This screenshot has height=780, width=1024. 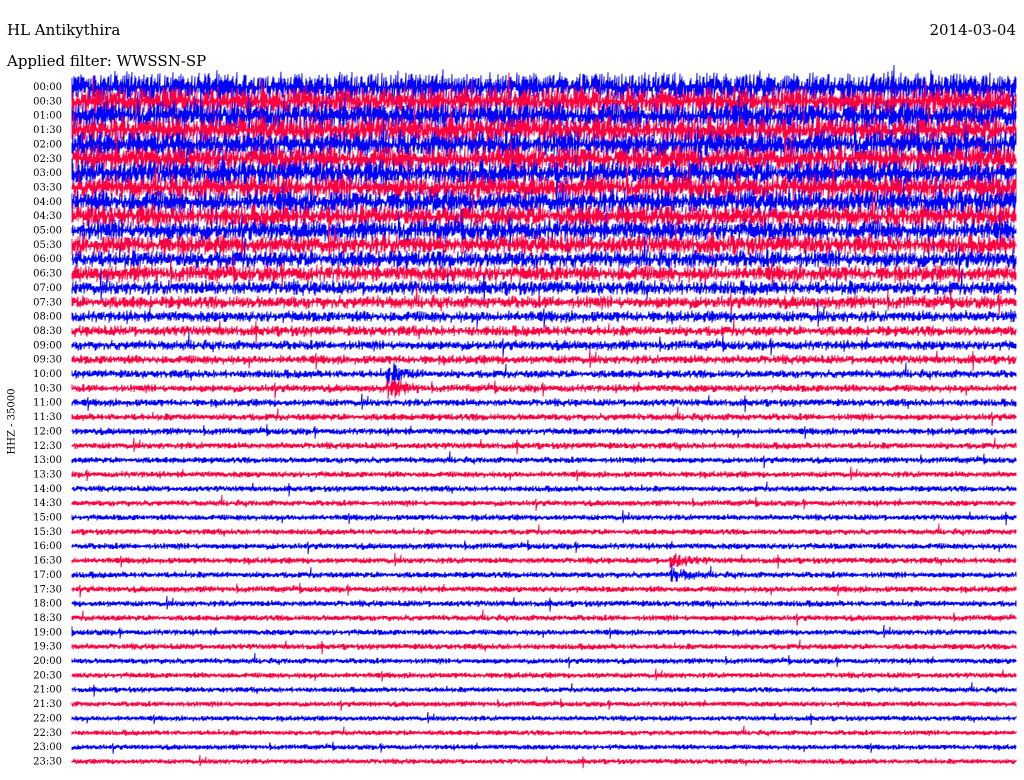 I want to click on time-label: 20:00, so click(x=47, y=661).